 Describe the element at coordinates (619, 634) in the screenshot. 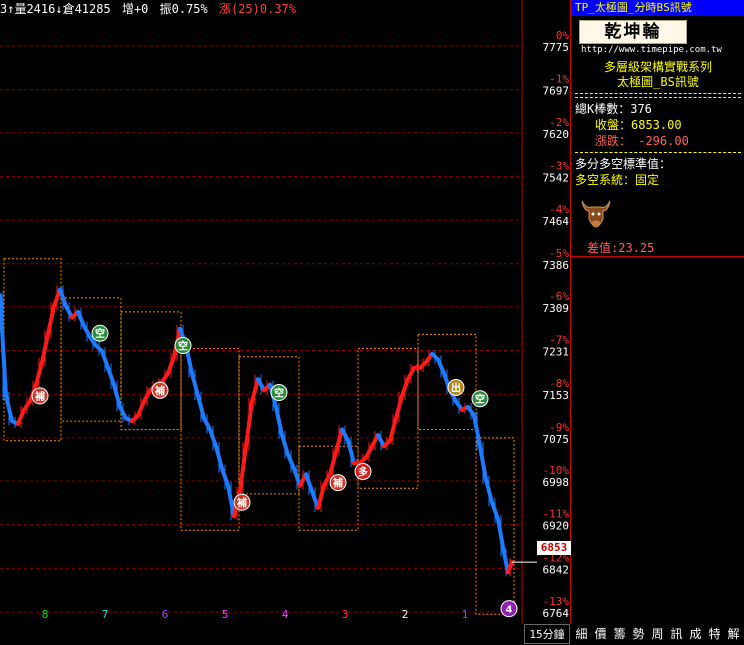

I see `menu-chip: 籌` at that location.